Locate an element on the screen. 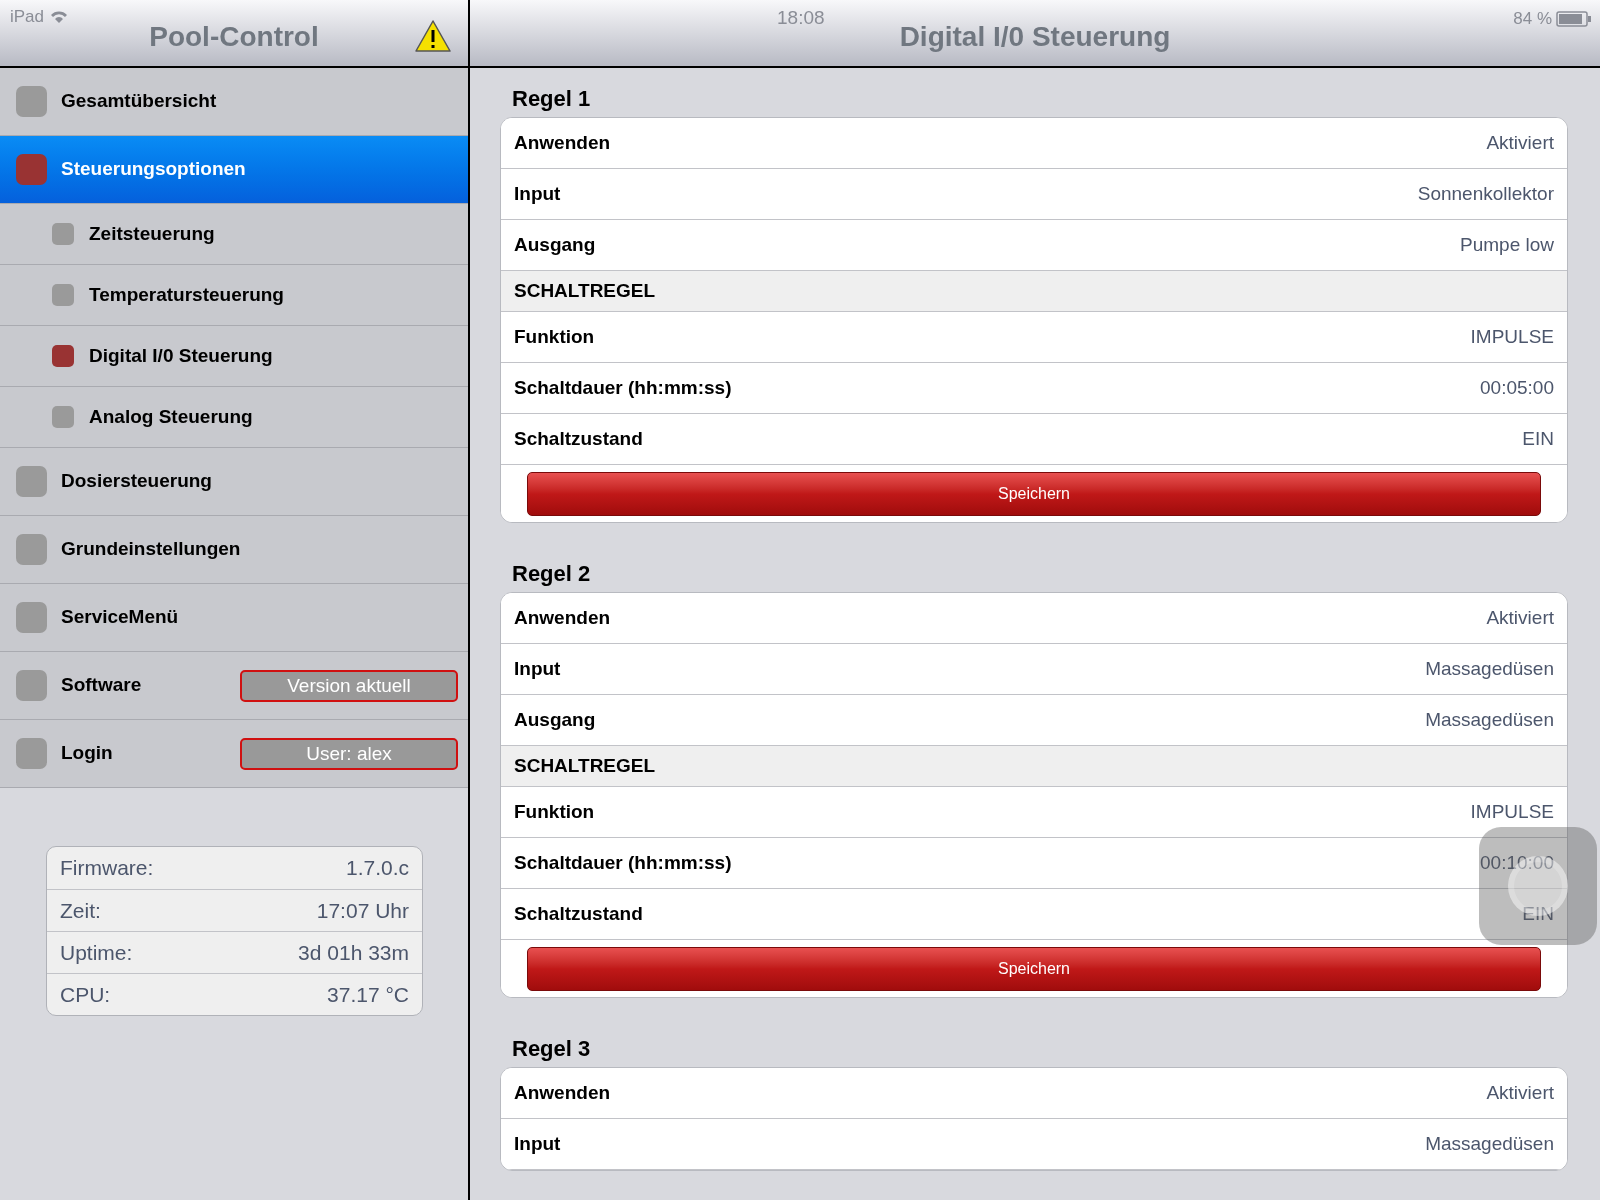 The height and width of the screenshot is (1200, 1600). sidebar-item: ServiceMenü is located at coordinates (234, 618).